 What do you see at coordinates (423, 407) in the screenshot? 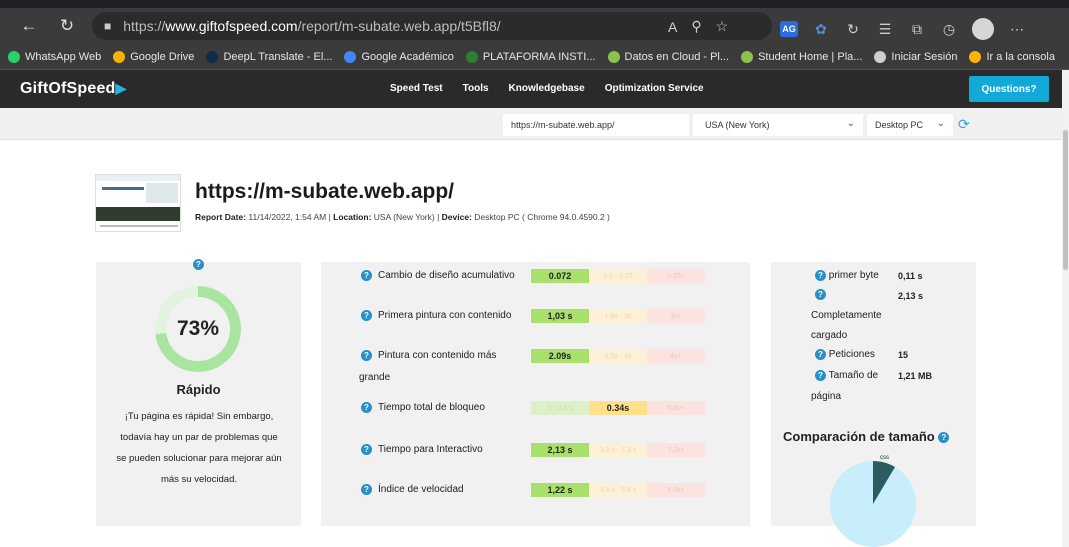
I see `metric-label: ? Tiempo total de bloqueo` at bounding box center [423, 407].